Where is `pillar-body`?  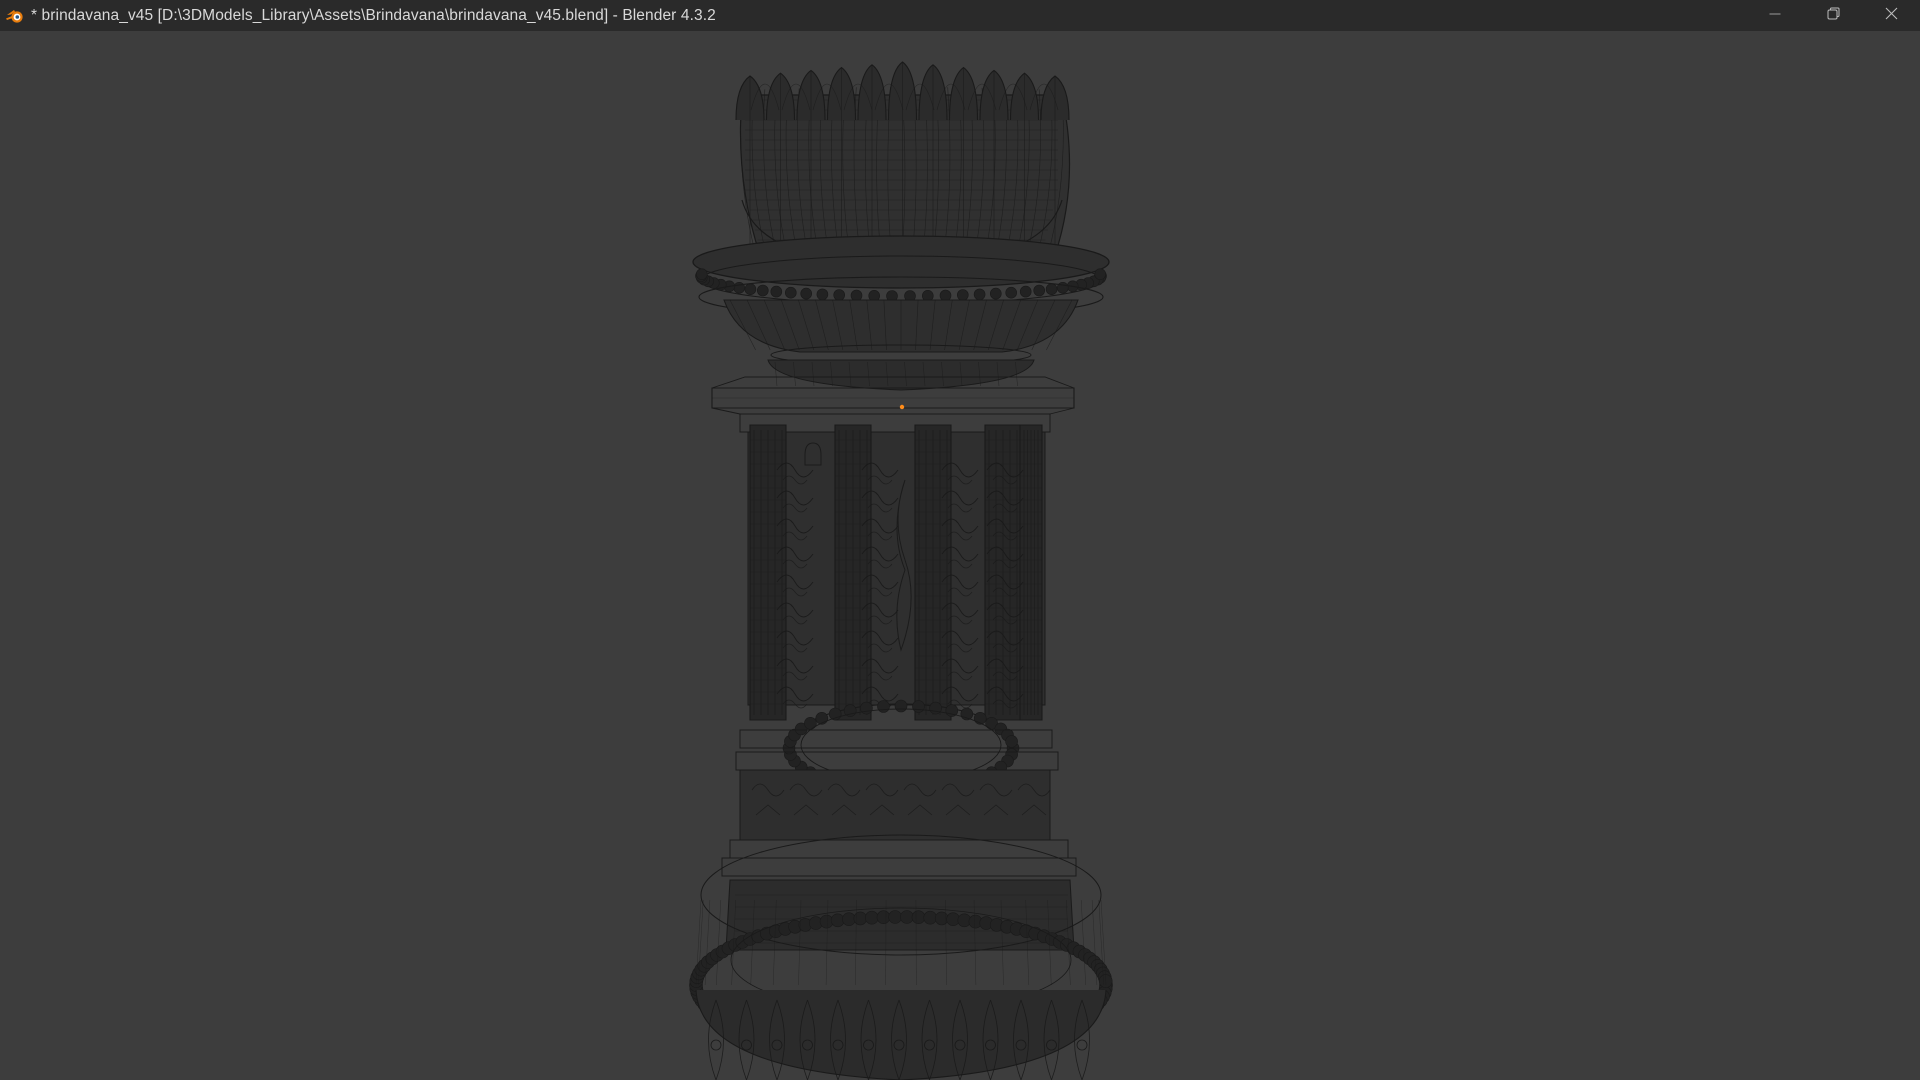 pillar-body is located at coordinates (896, 572).